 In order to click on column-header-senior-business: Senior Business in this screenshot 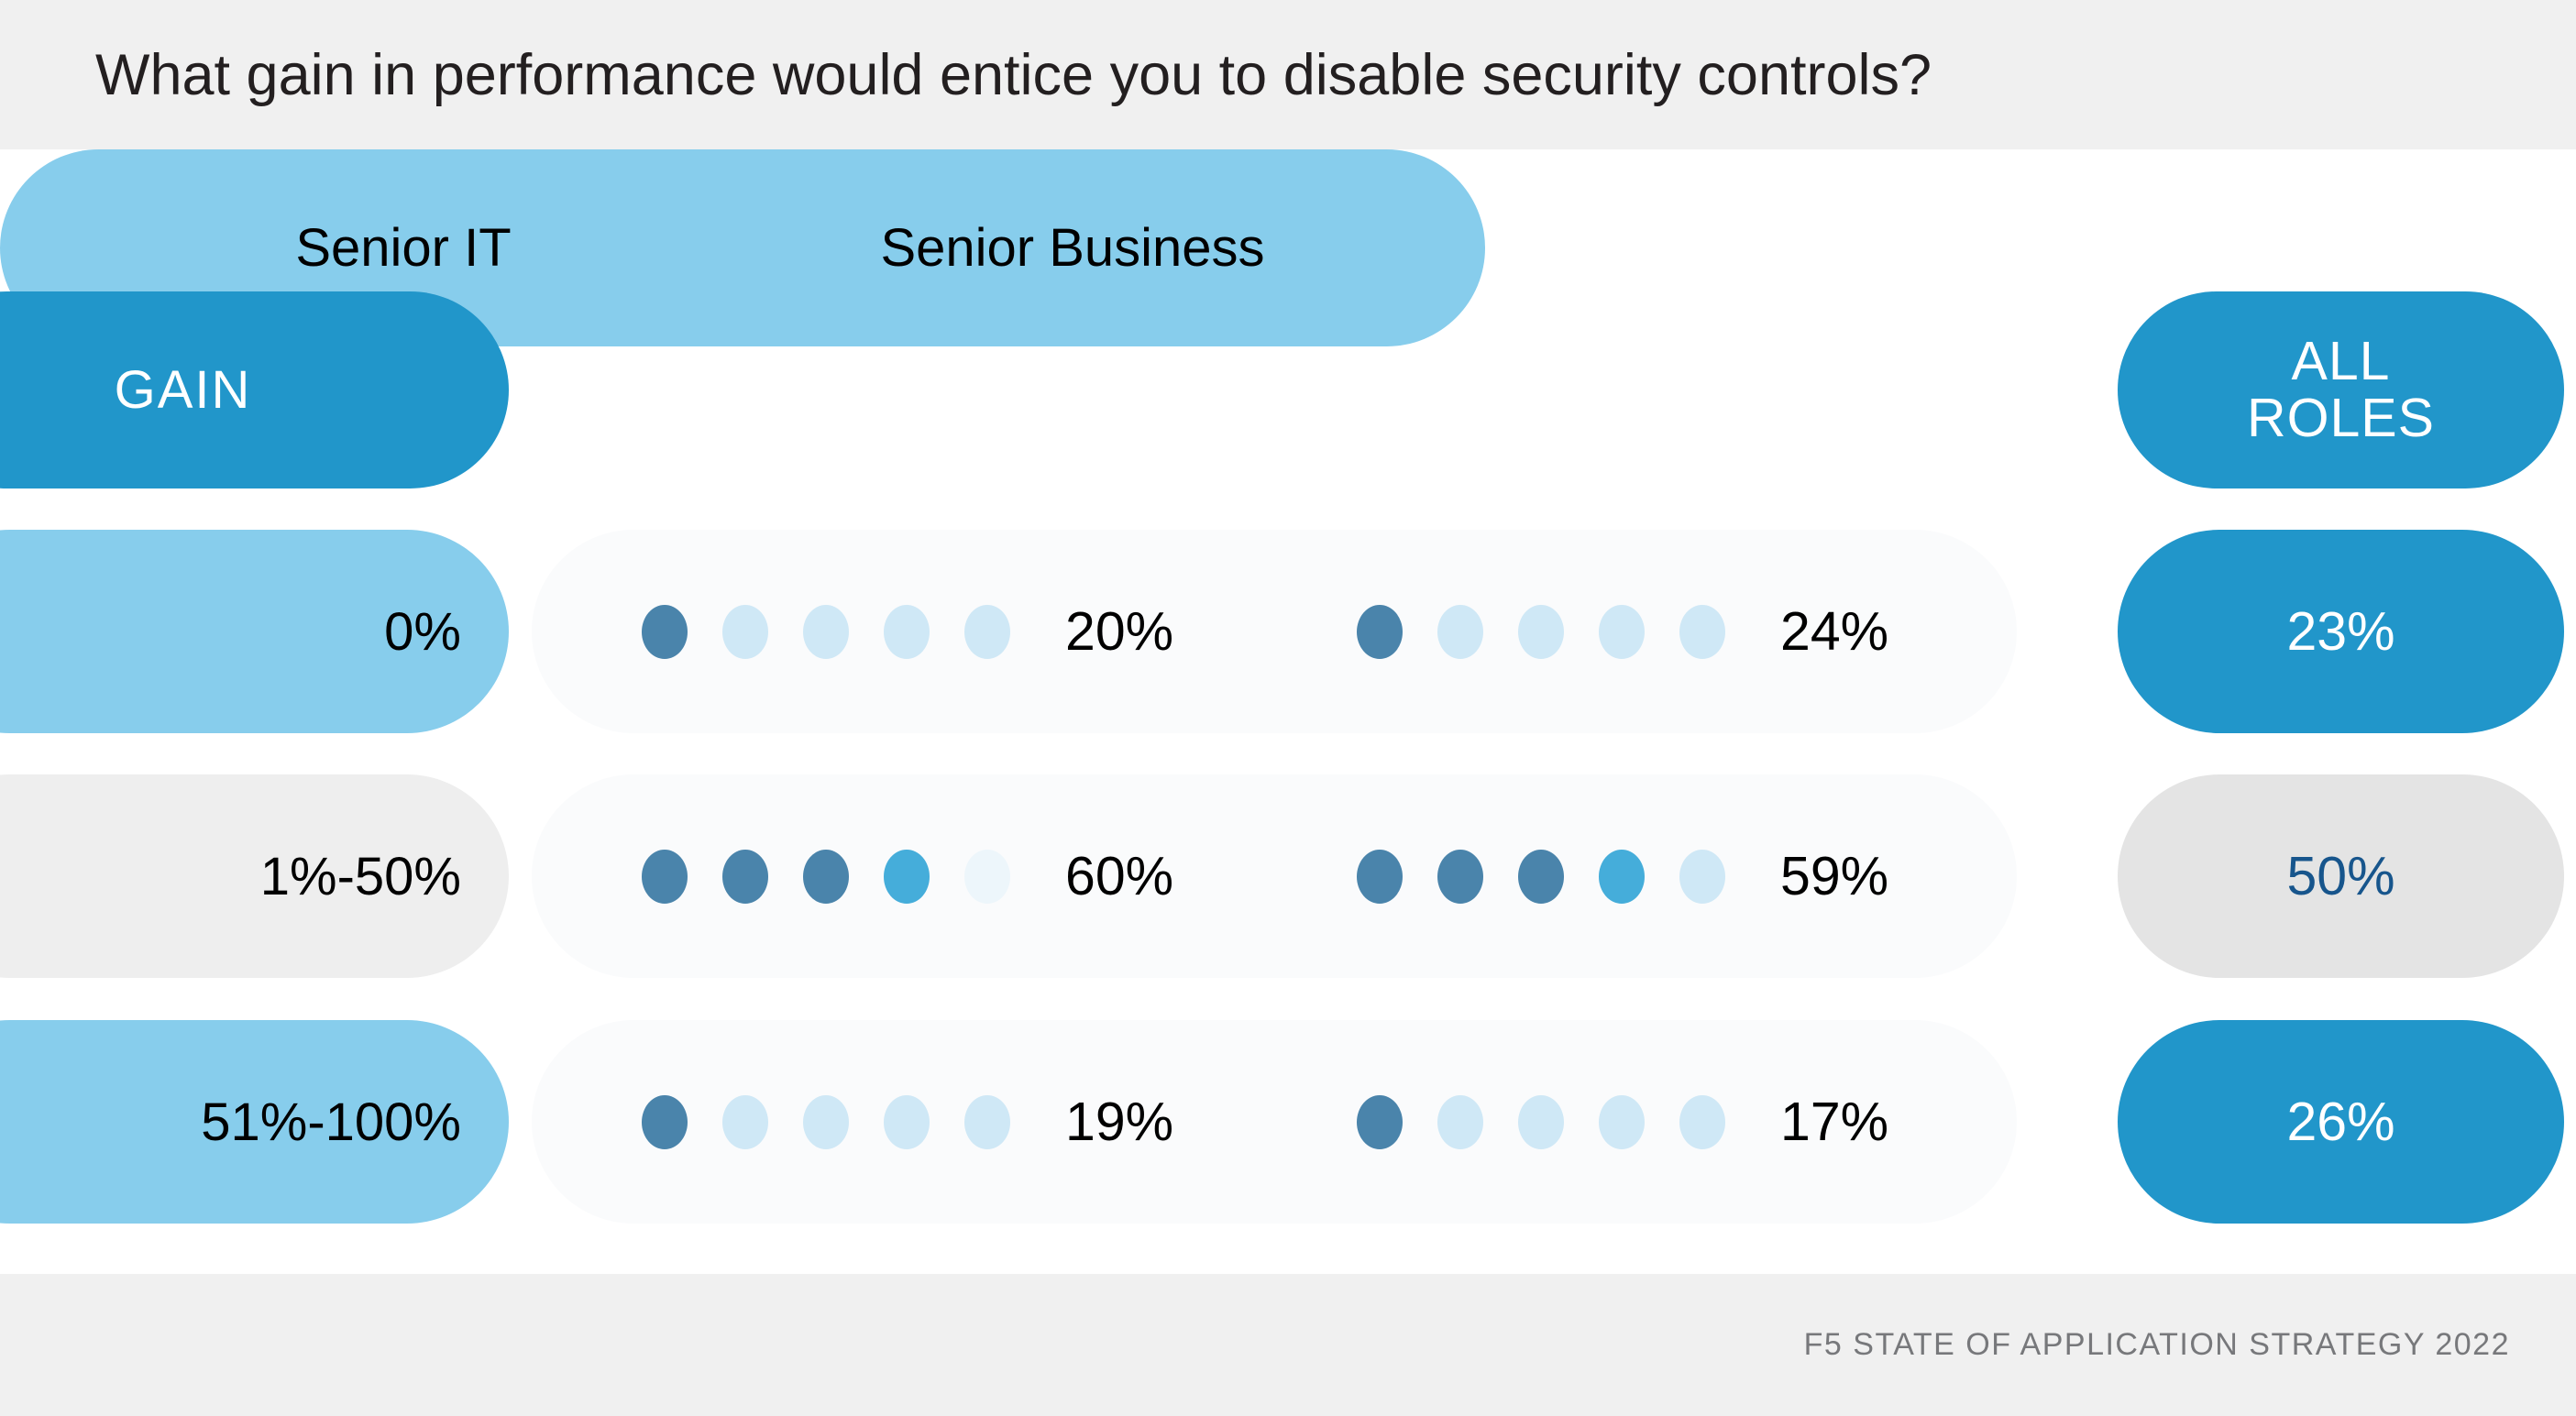, I will do `click(1072, 248)`.